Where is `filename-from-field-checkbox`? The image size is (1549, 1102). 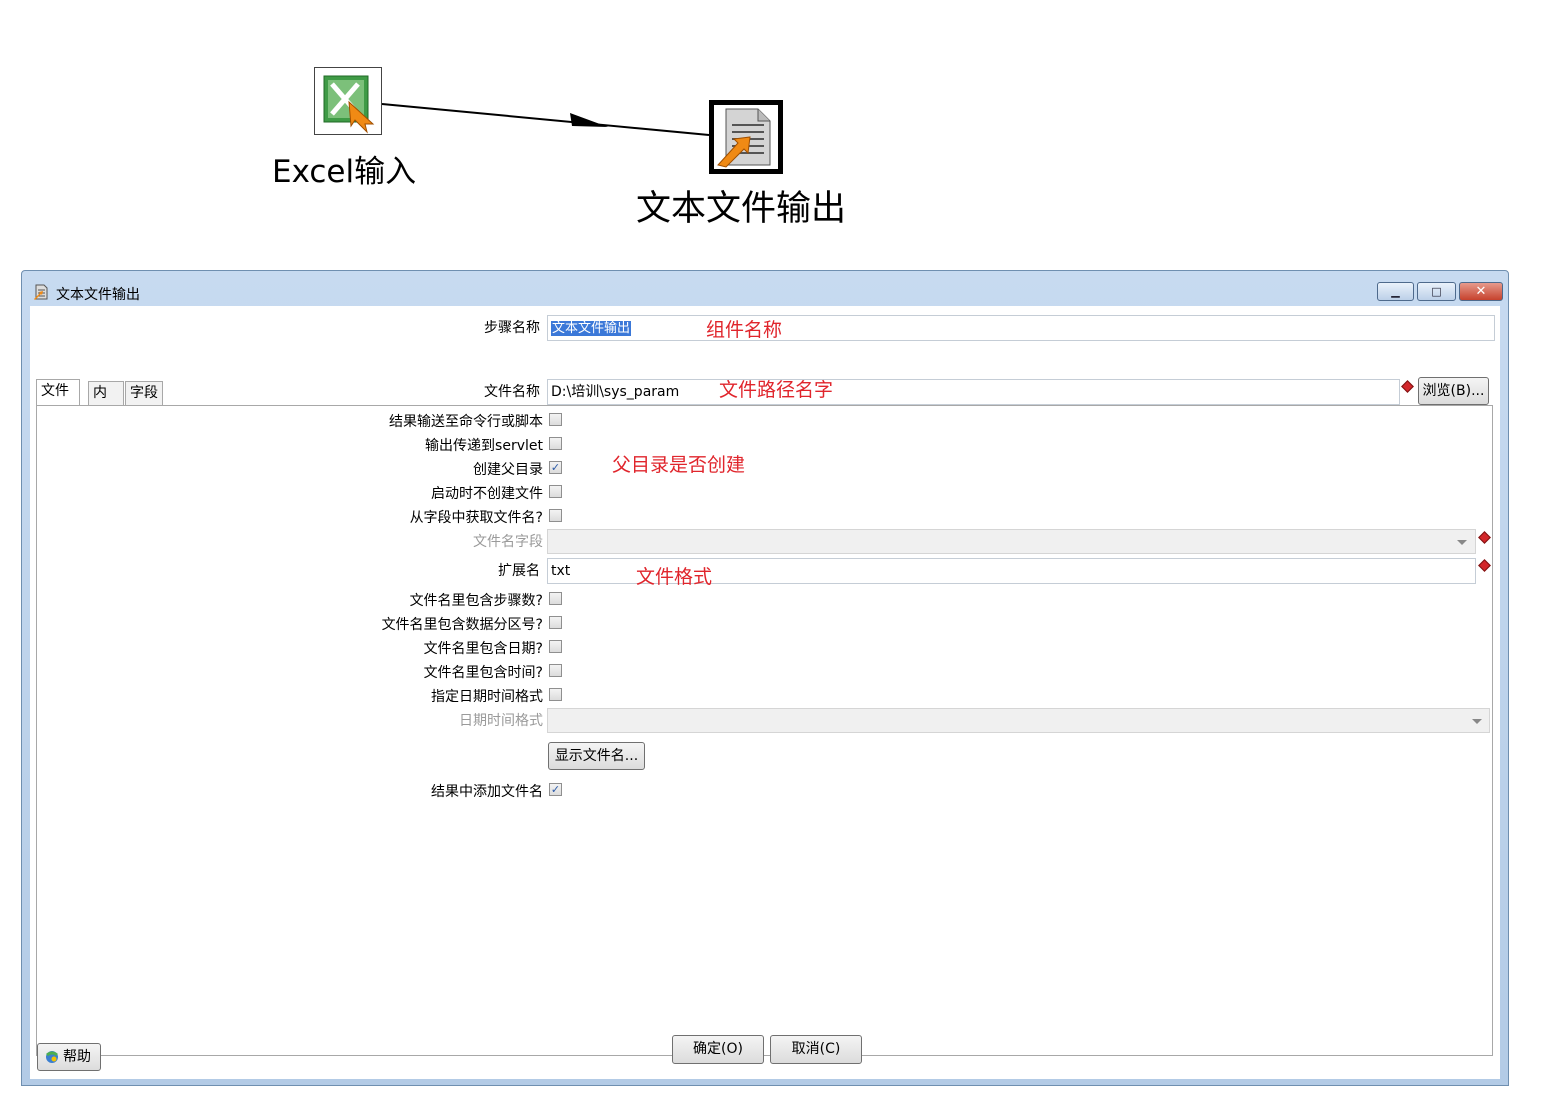 filename-from-field-checkbox is located at coordinates (555, 515).